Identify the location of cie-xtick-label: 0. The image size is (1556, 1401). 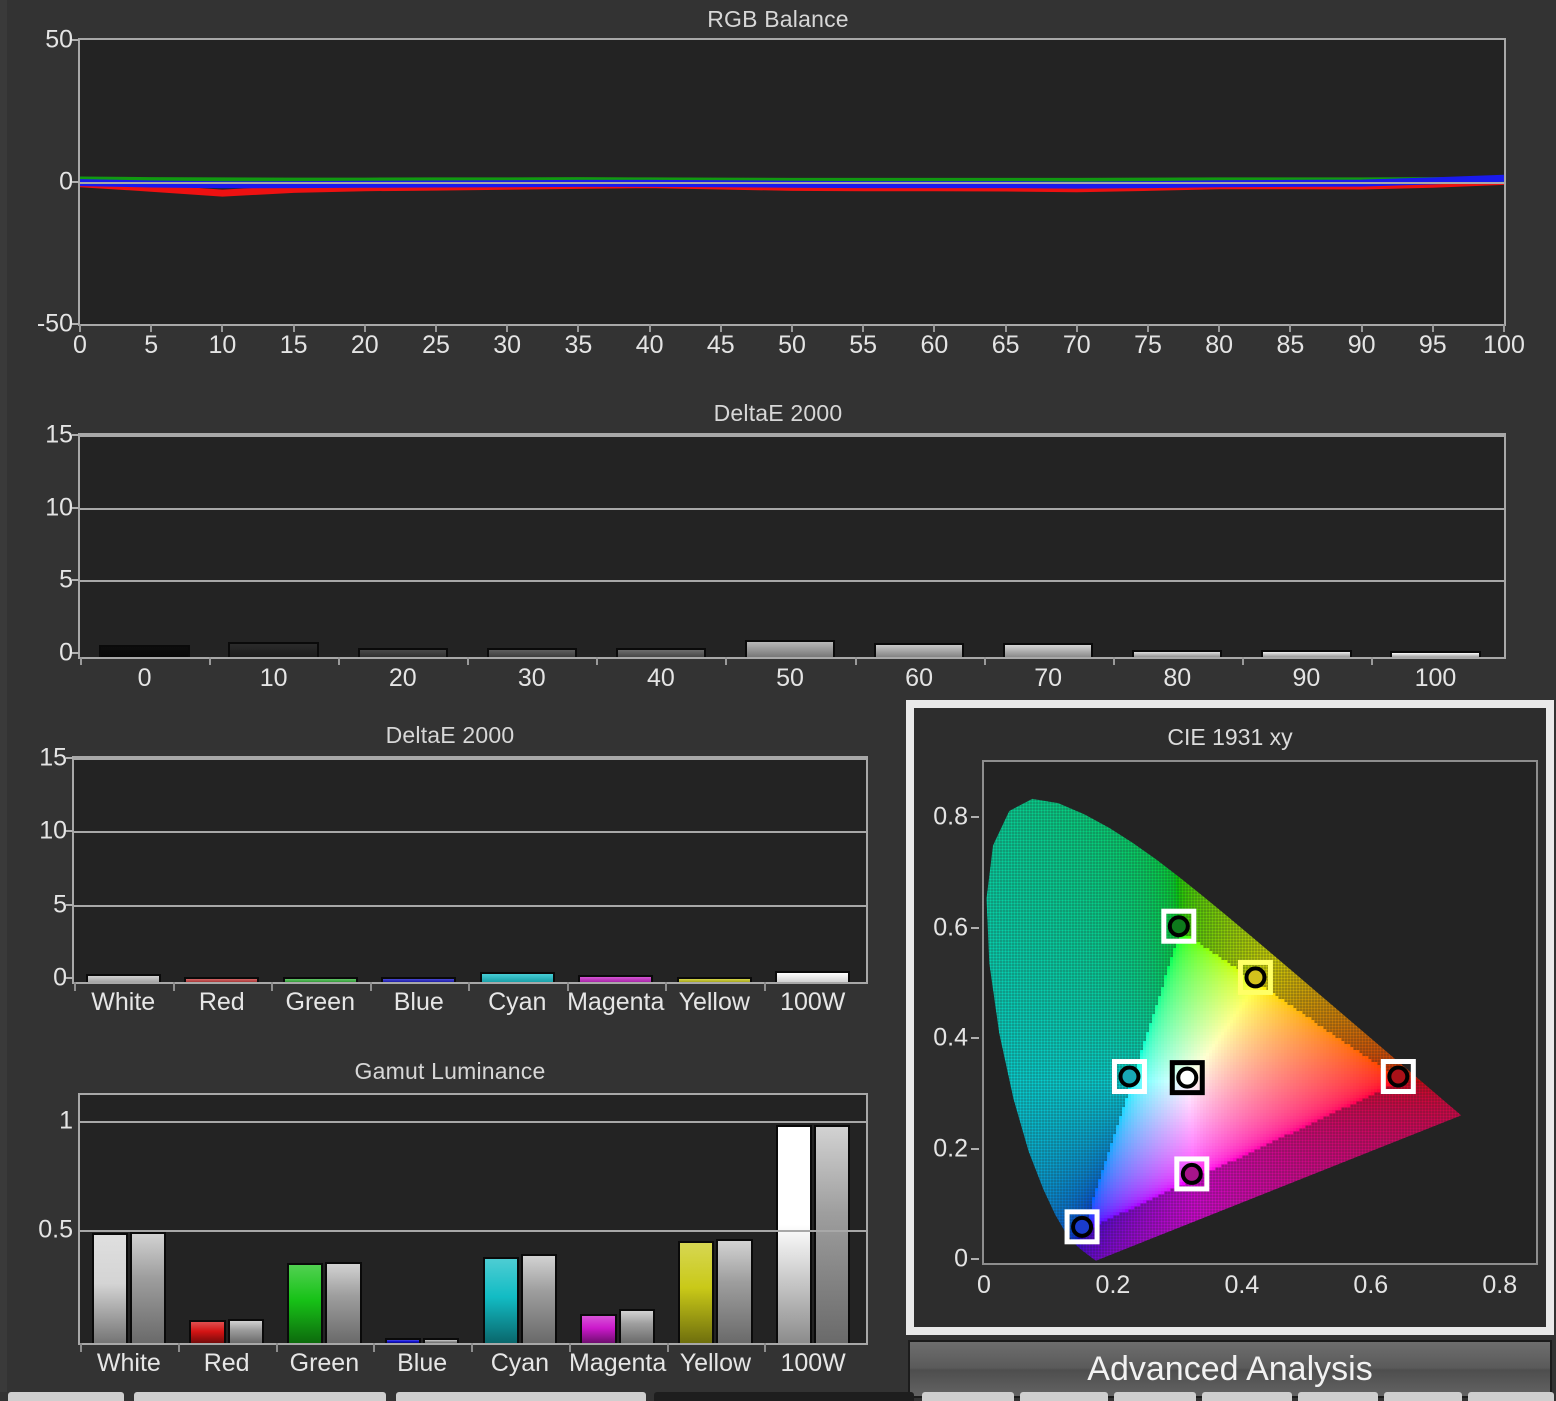
(984, 1285).